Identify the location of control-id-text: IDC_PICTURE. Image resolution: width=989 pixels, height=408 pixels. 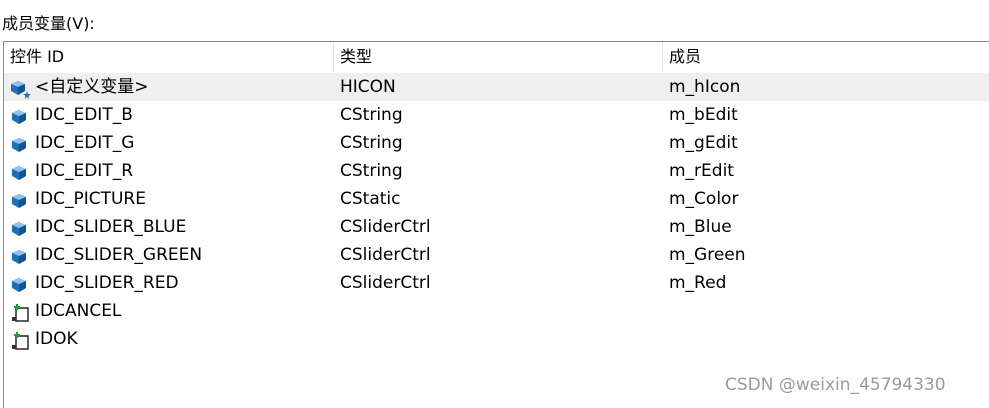
(90, 199).